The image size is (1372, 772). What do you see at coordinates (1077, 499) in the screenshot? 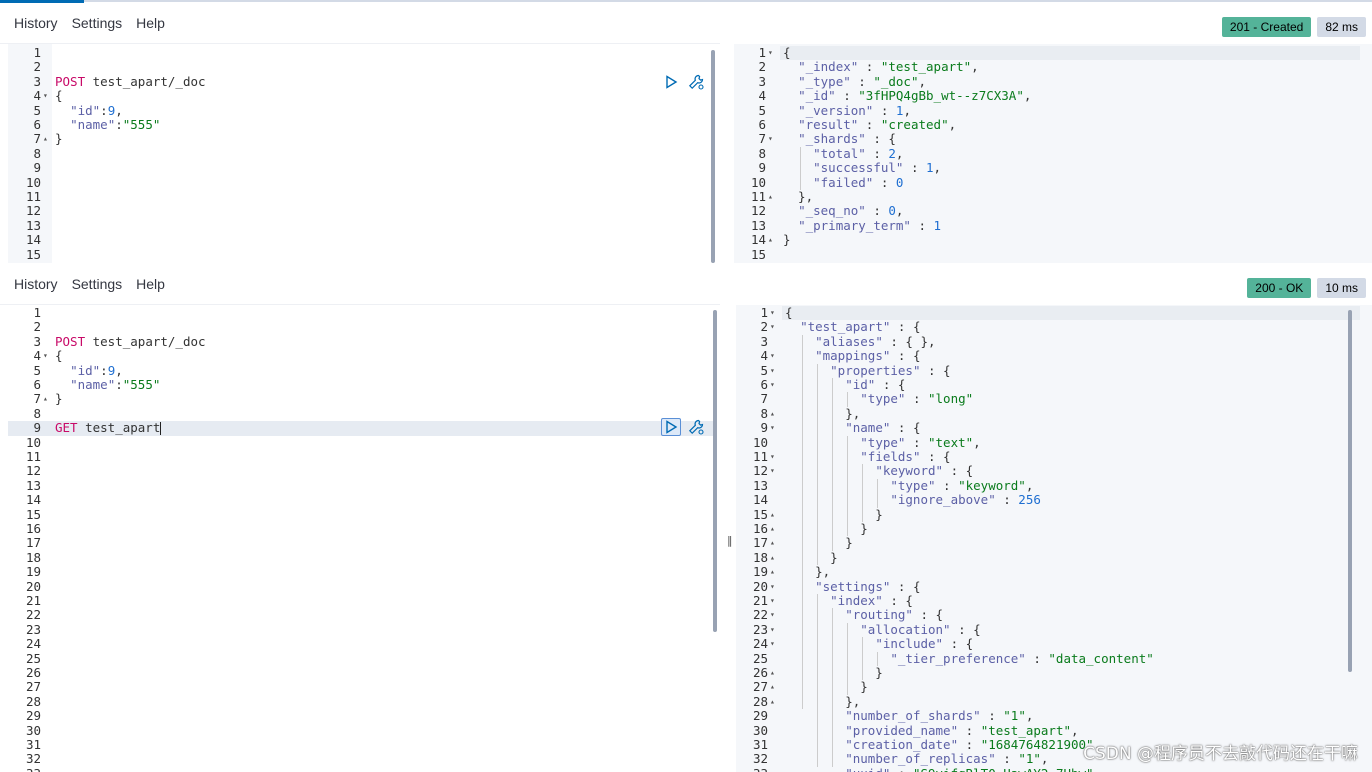
I see `code-line: "ignore_above" : 256` at bounding box center [1077, 499].